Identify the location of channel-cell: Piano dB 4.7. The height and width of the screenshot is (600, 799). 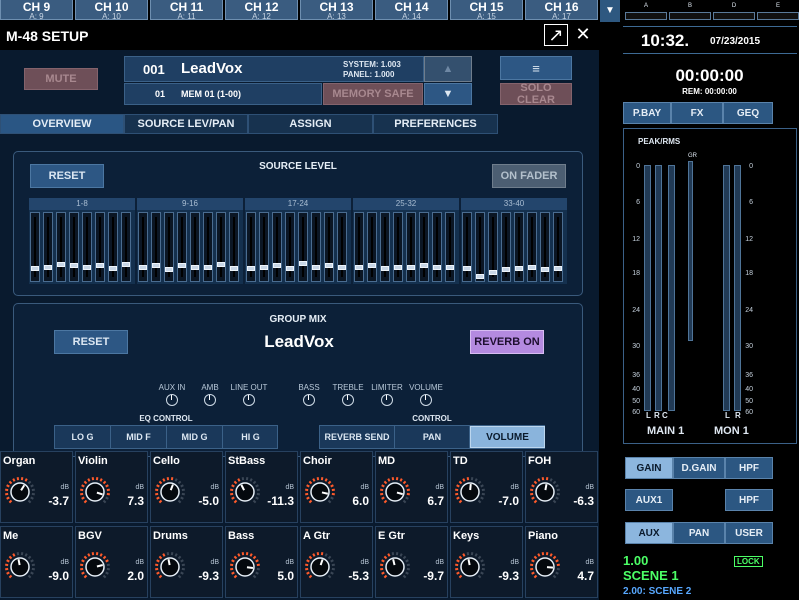
(561, 562).